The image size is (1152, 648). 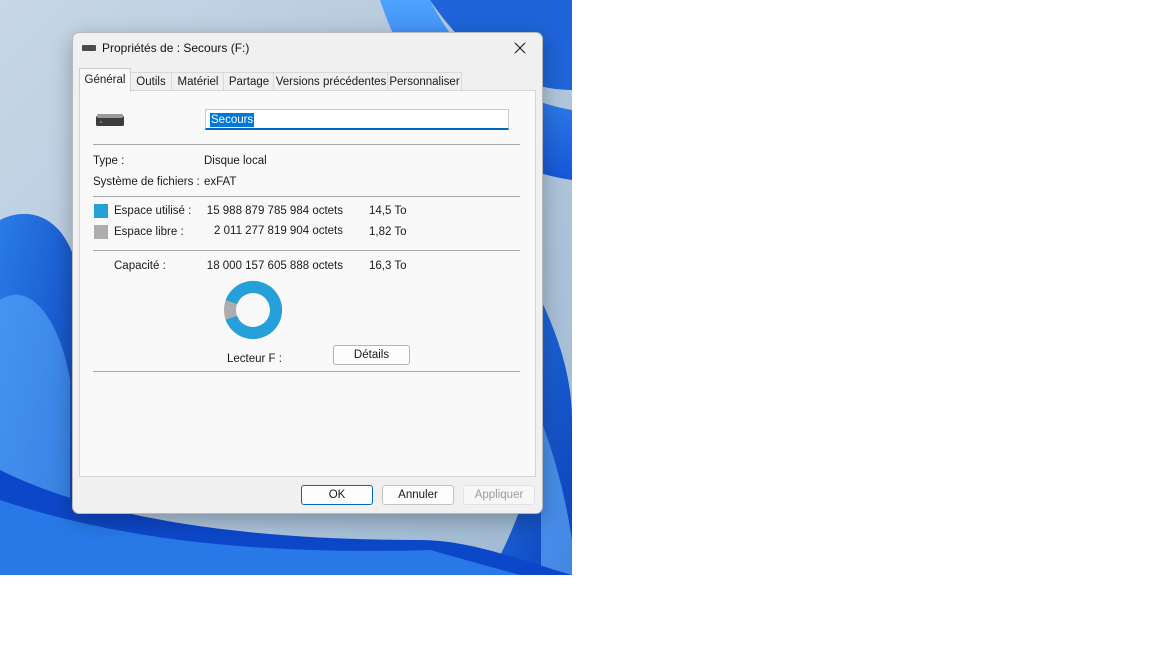 What do you see at coordinates (388, 211) in the screenshot?
I see `used-space-size: 14,5 To` at bounding box center [388, 211].